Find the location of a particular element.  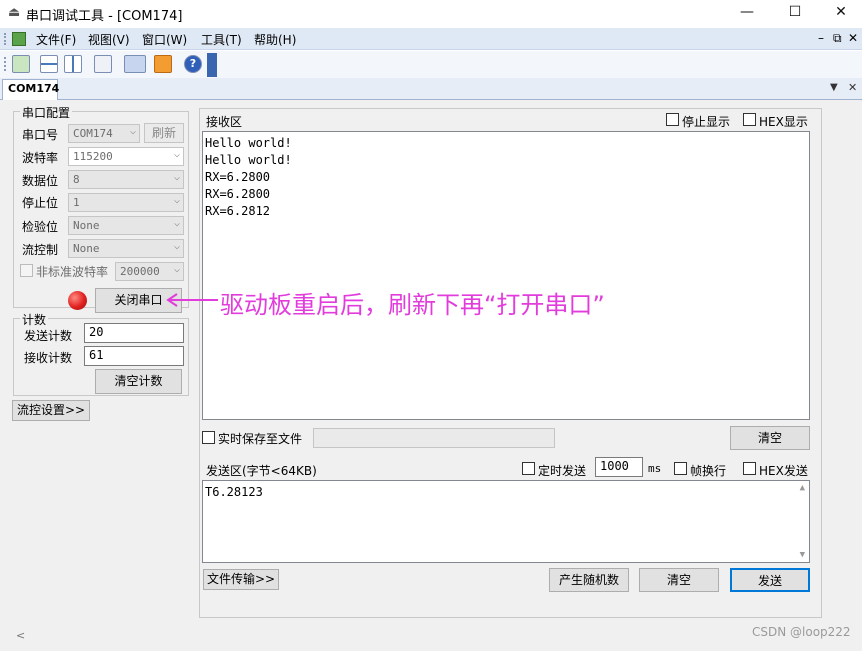

mdi-close-button: ✕ is located at coordinates (853, 38).